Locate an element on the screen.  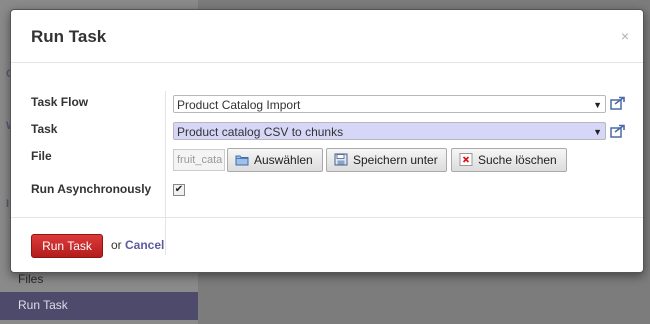
file-name-field: fruit_cata is located at coordinates (199, 160).